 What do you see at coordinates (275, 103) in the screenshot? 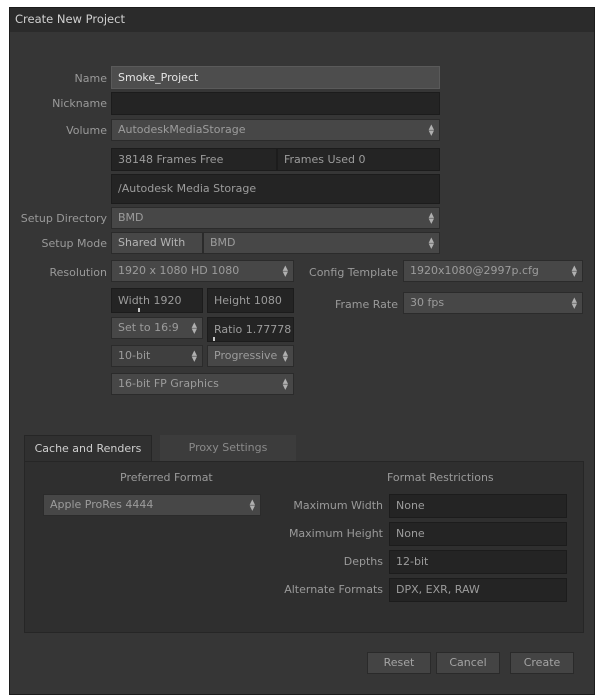
I see `nickname-field` at bounding box center [275, 103].